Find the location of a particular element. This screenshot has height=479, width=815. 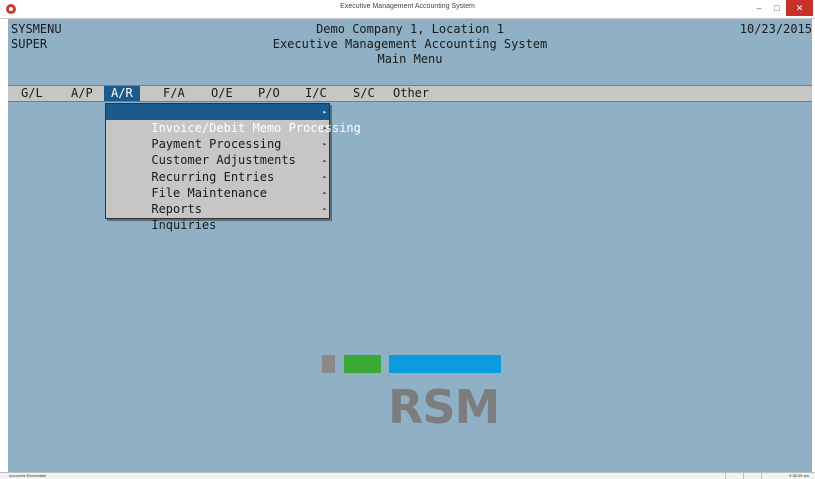

logo-bar-gray is located at coordinates (328, 364).